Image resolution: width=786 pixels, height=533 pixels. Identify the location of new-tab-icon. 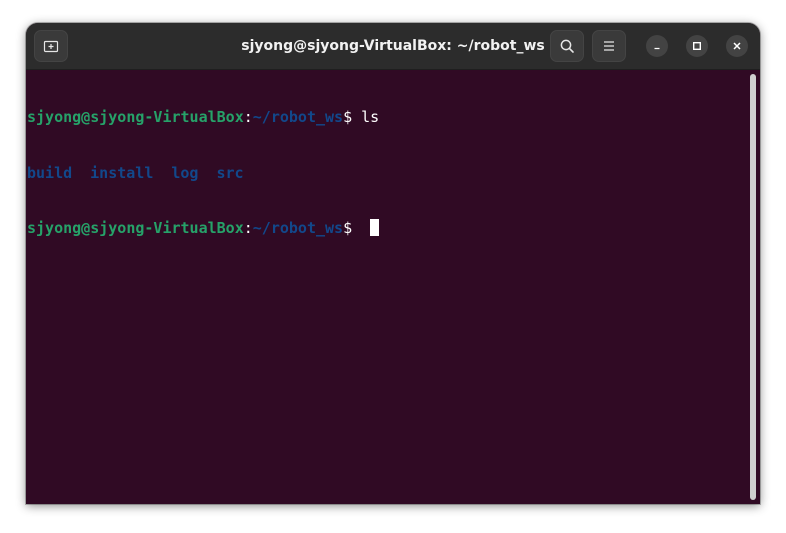
(51, 46).